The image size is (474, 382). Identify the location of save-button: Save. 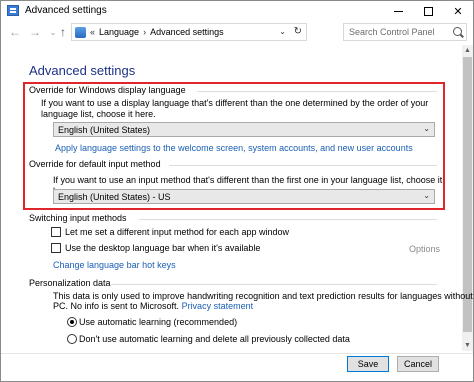
(368, 364).